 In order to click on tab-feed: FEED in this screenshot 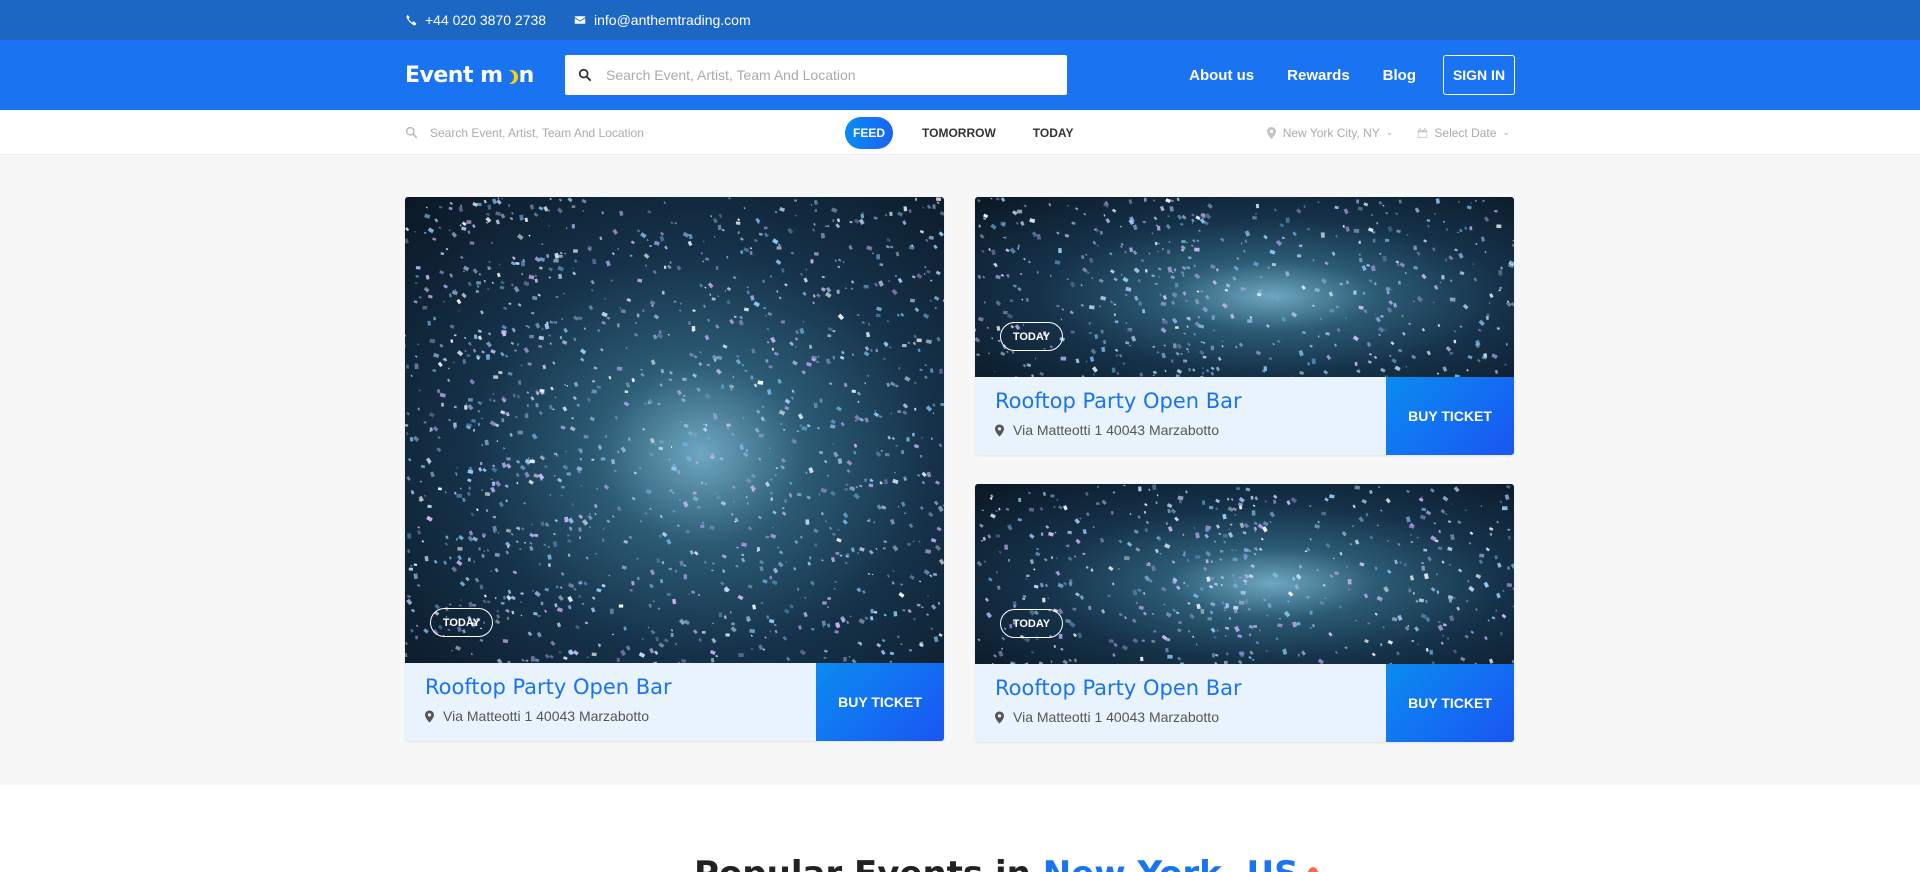, I will do `click(869, 132)`.